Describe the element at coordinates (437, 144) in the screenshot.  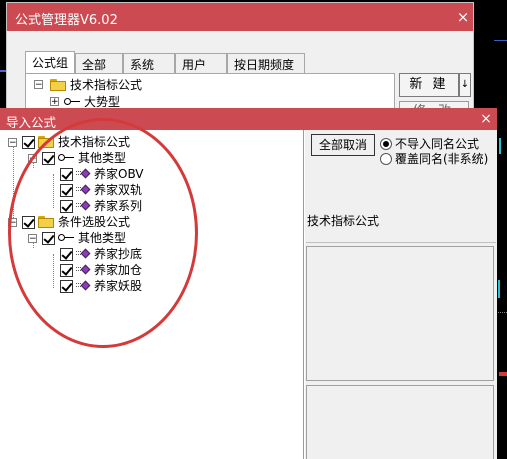
I see `radio-no-import-label: 不导入同名公式` at that location.